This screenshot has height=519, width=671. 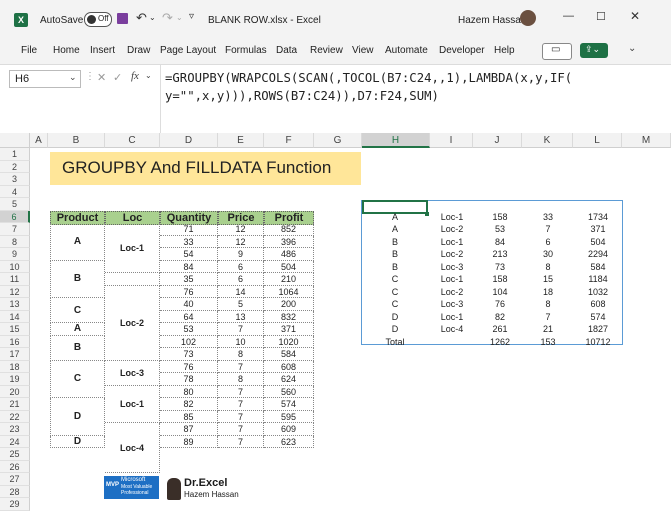 What do you see at coordinates (148, 75) in the screenshot?
I see `fx-dropdown-icon: ⌄` at bounding box center [148, 75].